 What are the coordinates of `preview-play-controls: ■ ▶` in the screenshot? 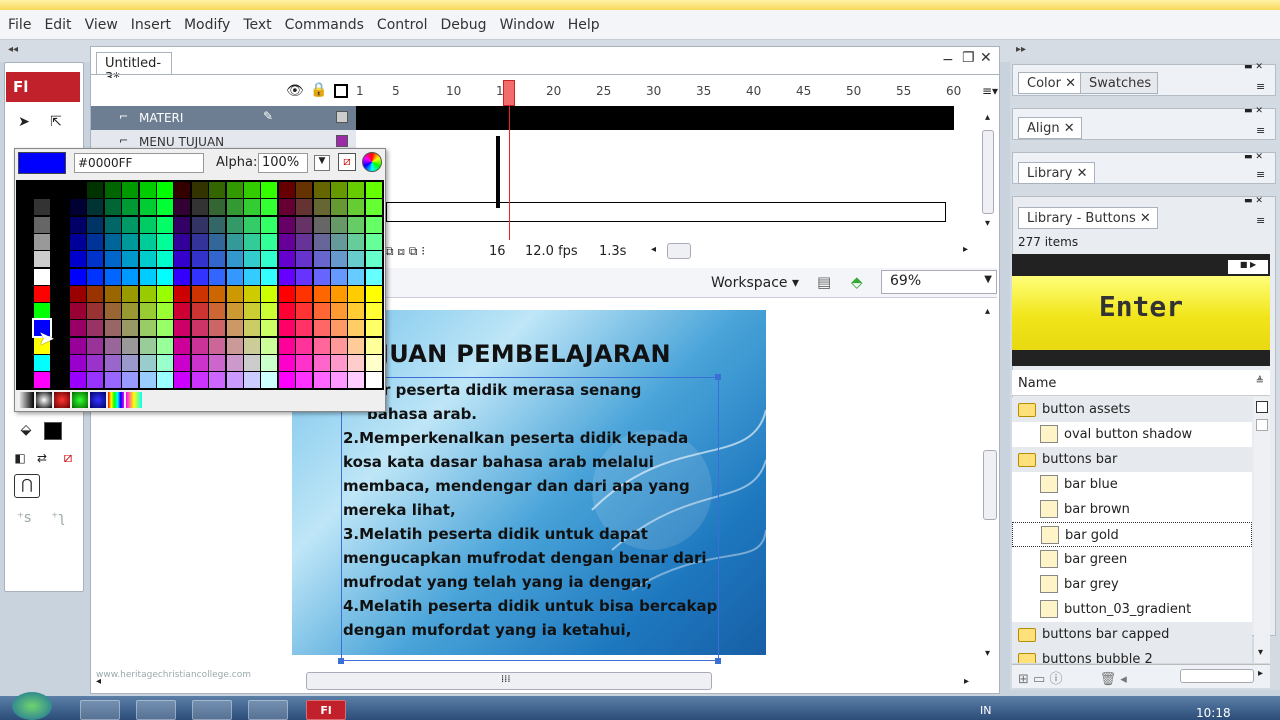 It's located at (1248, 267).